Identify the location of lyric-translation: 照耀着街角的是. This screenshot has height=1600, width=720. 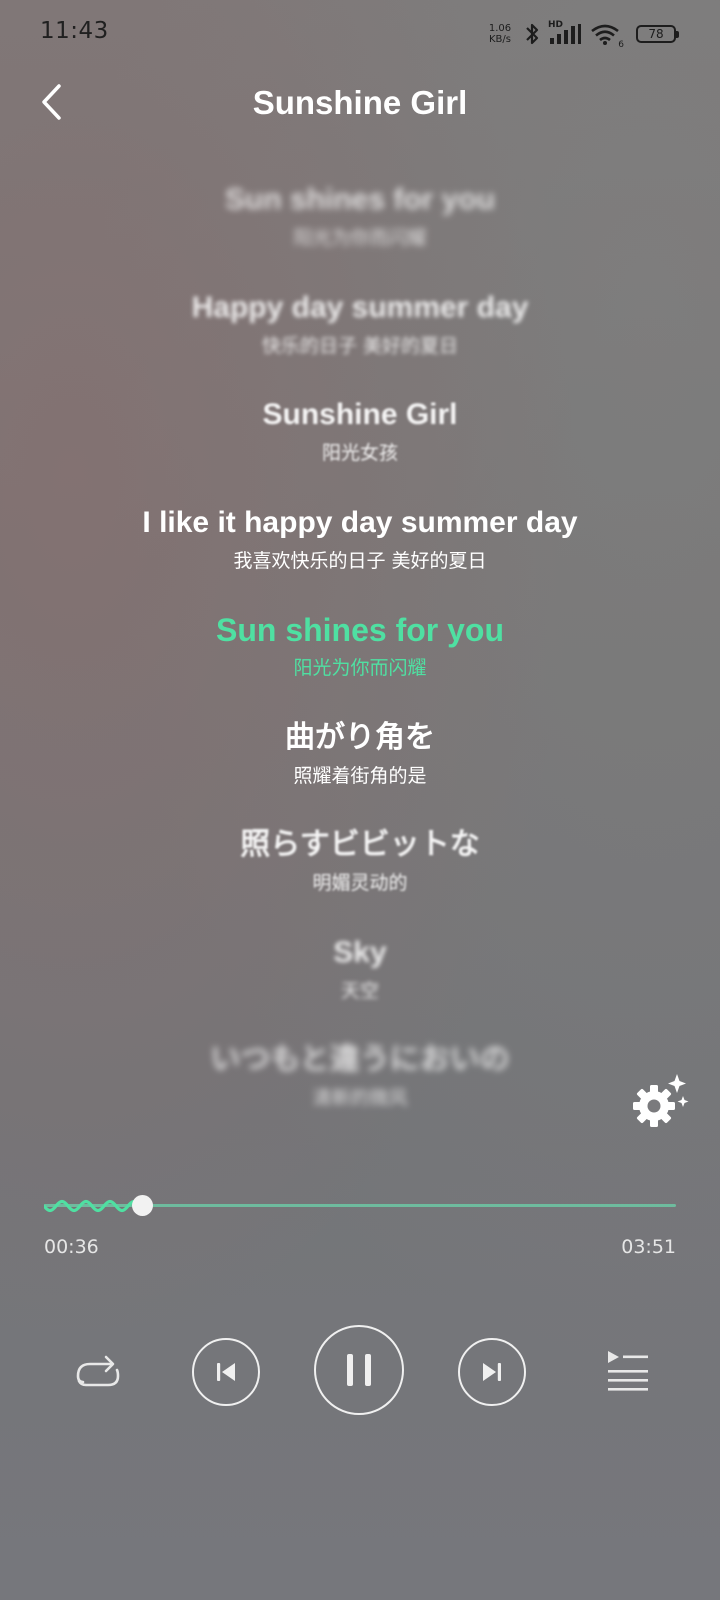
(360, 775).